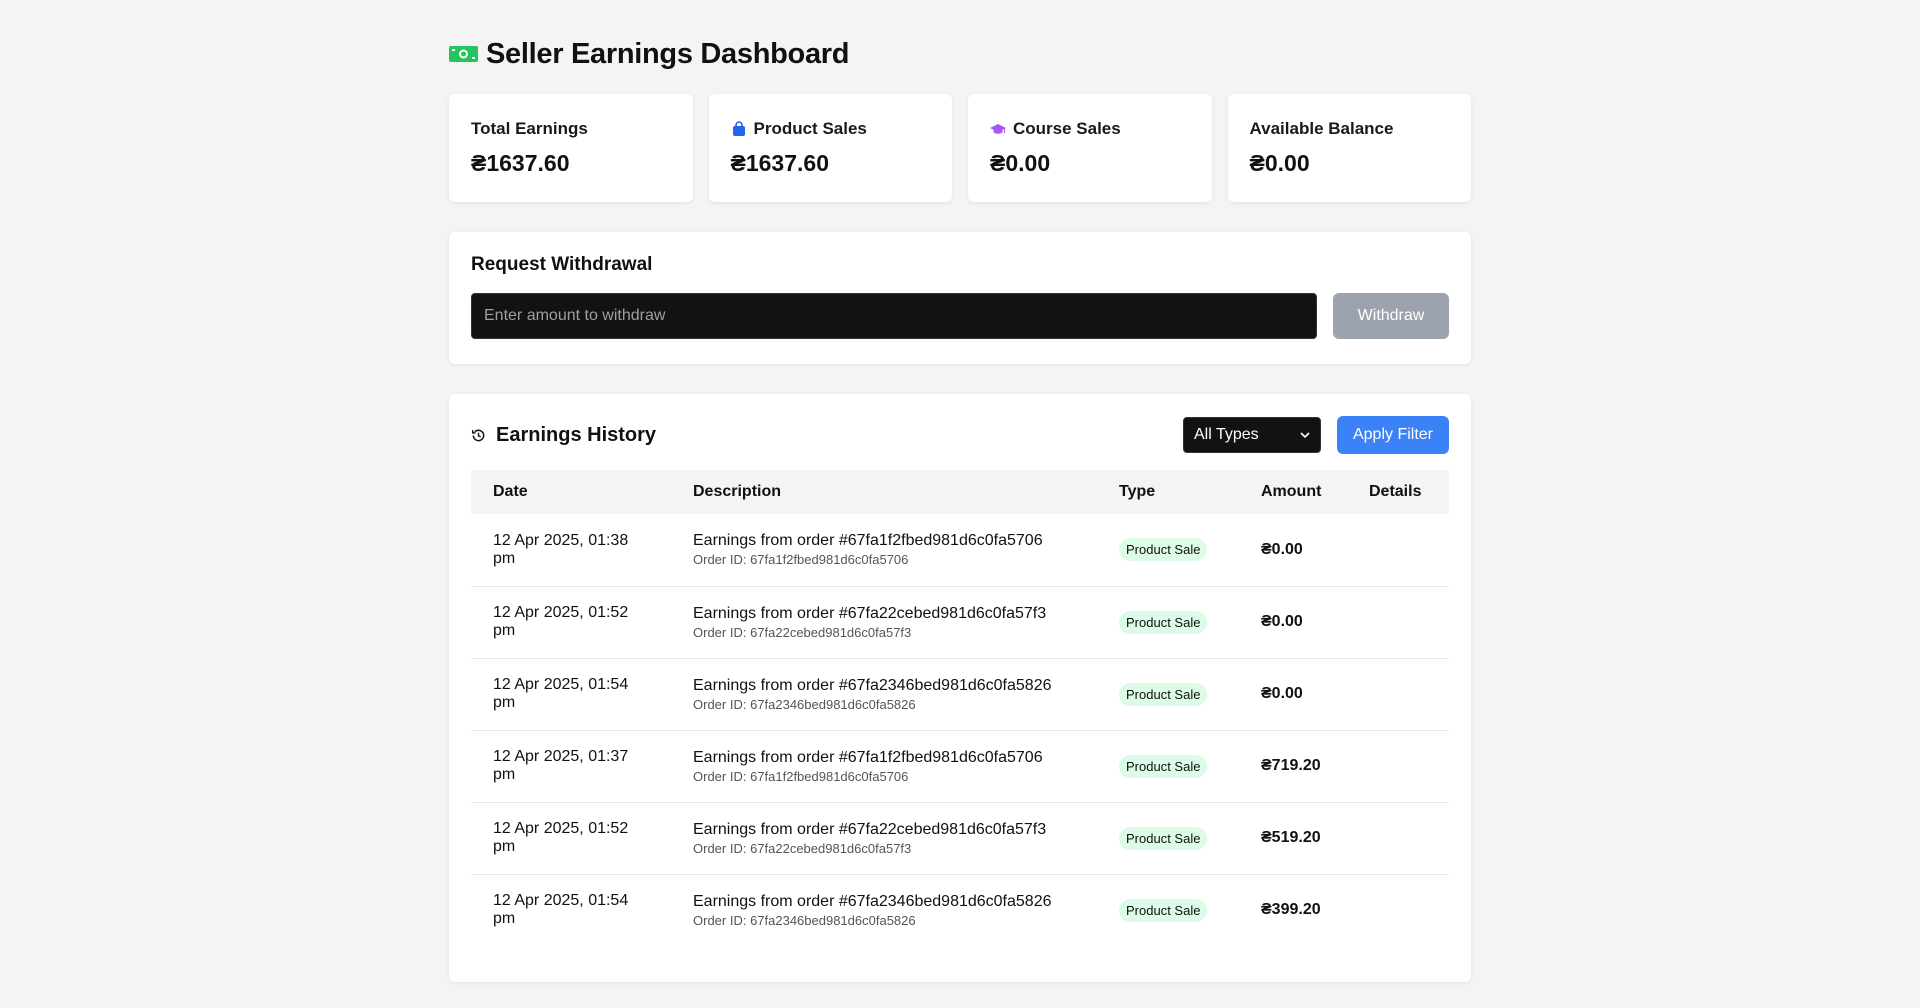 The height and width of the screenshot is (1008, 1920). I want to click on column-header-type: Type, so click(1137, 491).